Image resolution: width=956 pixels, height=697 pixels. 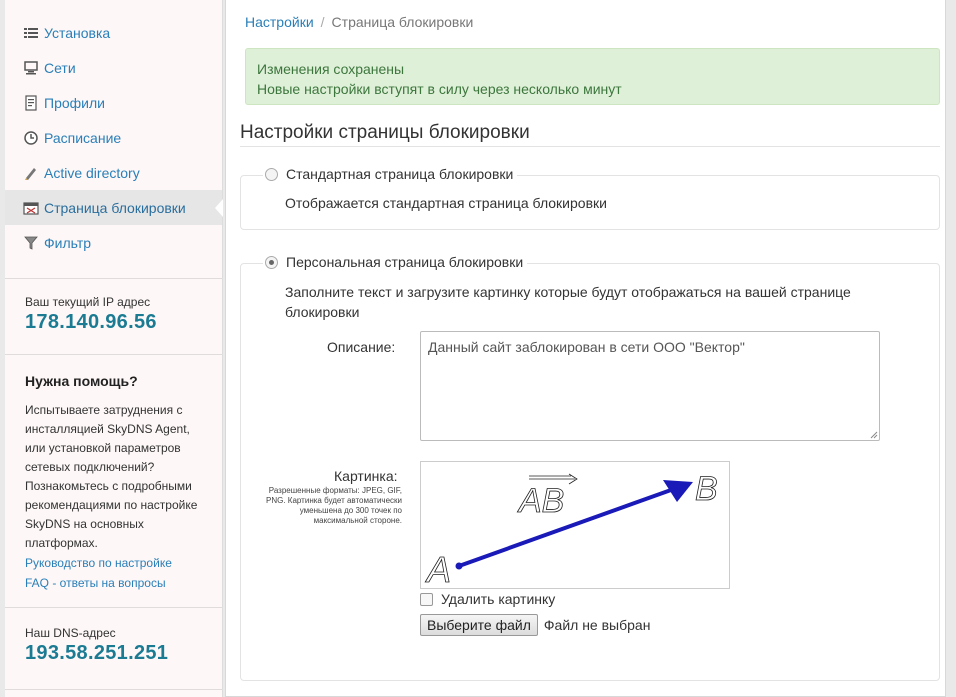 I want to click on blue-arrow-line, so click(x=565, y=528).